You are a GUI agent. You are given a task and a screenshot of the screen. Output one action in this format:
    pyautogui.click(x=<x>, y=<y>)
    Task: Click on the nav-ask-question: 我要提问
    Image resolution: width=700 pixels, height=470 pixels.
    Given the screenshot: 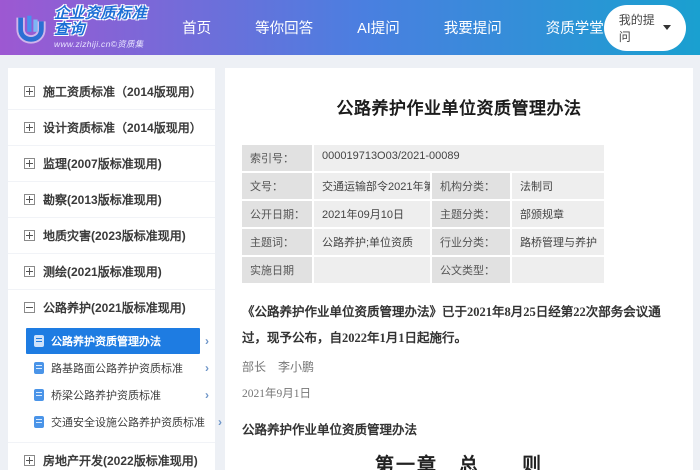 What is the action you would take?
    pyautogui.click(x=473, y=27)
    